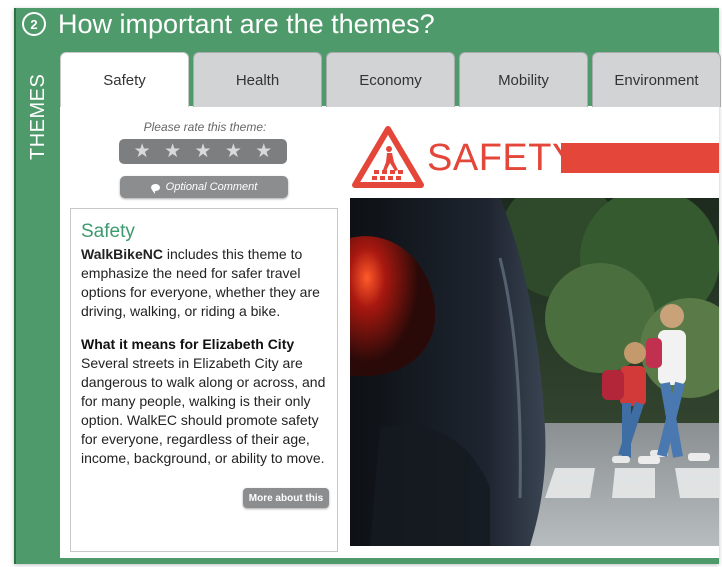  I want to click on star-2-icon: ★, so click(172, 151).